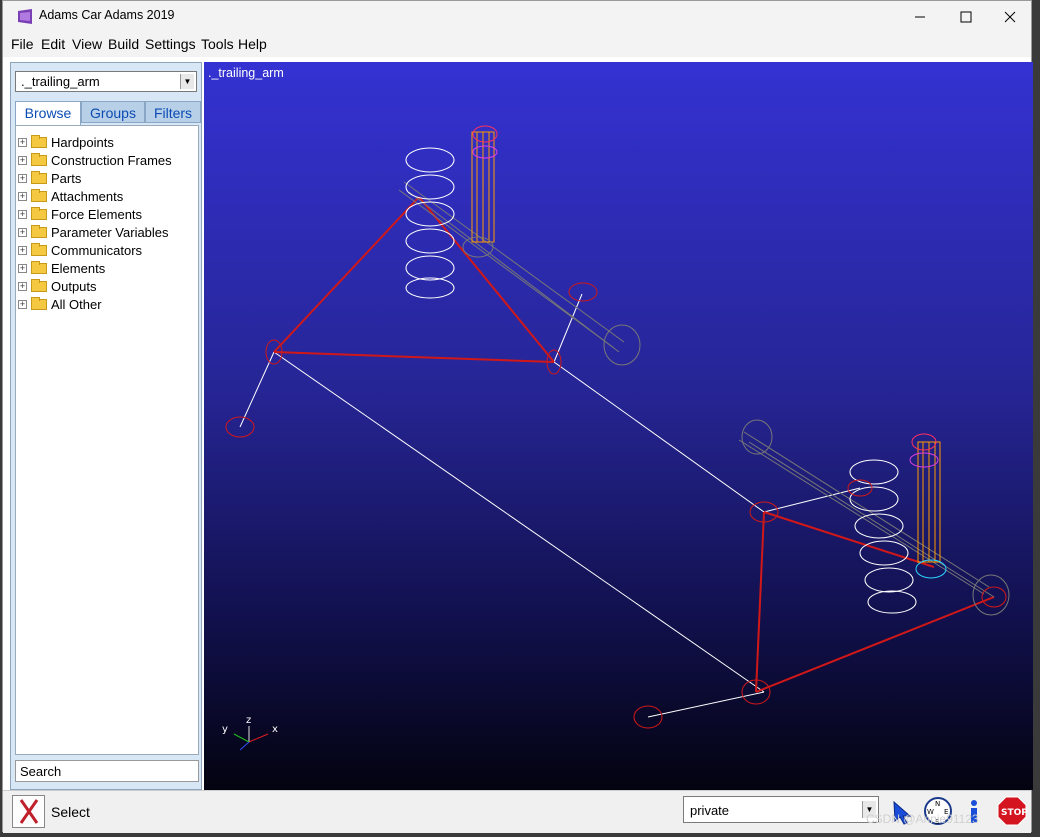 This screenshot has height=837, width=1040. What do you see at coordinates (106, 81) in the screenshot?
I see `model-selector: ._trailing_arm ▼` at bounding box center [106, 81].